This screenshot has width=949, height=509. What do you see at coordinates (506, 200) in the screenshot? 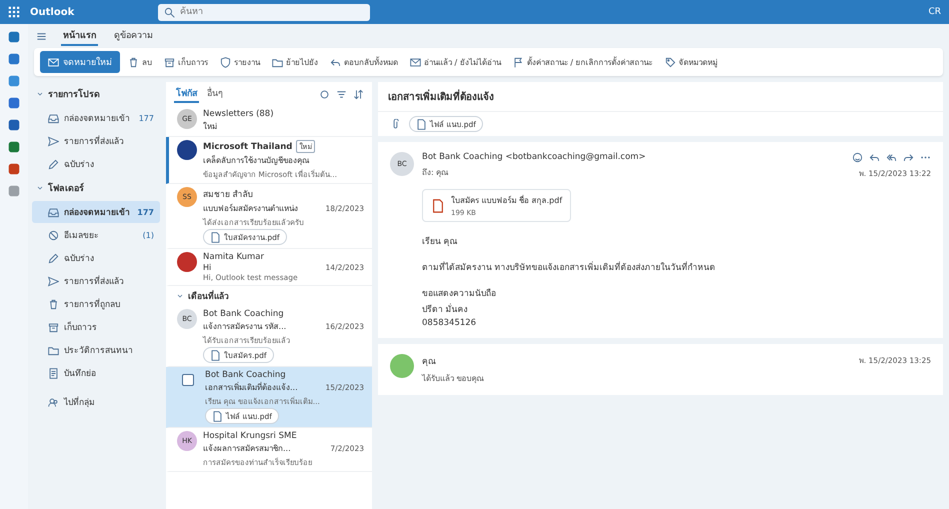
I see `attachment-name: ใบสมัคร แบบฟอร์ม ชื่อ สกุล.pdf` at bounding box center [506, 200].